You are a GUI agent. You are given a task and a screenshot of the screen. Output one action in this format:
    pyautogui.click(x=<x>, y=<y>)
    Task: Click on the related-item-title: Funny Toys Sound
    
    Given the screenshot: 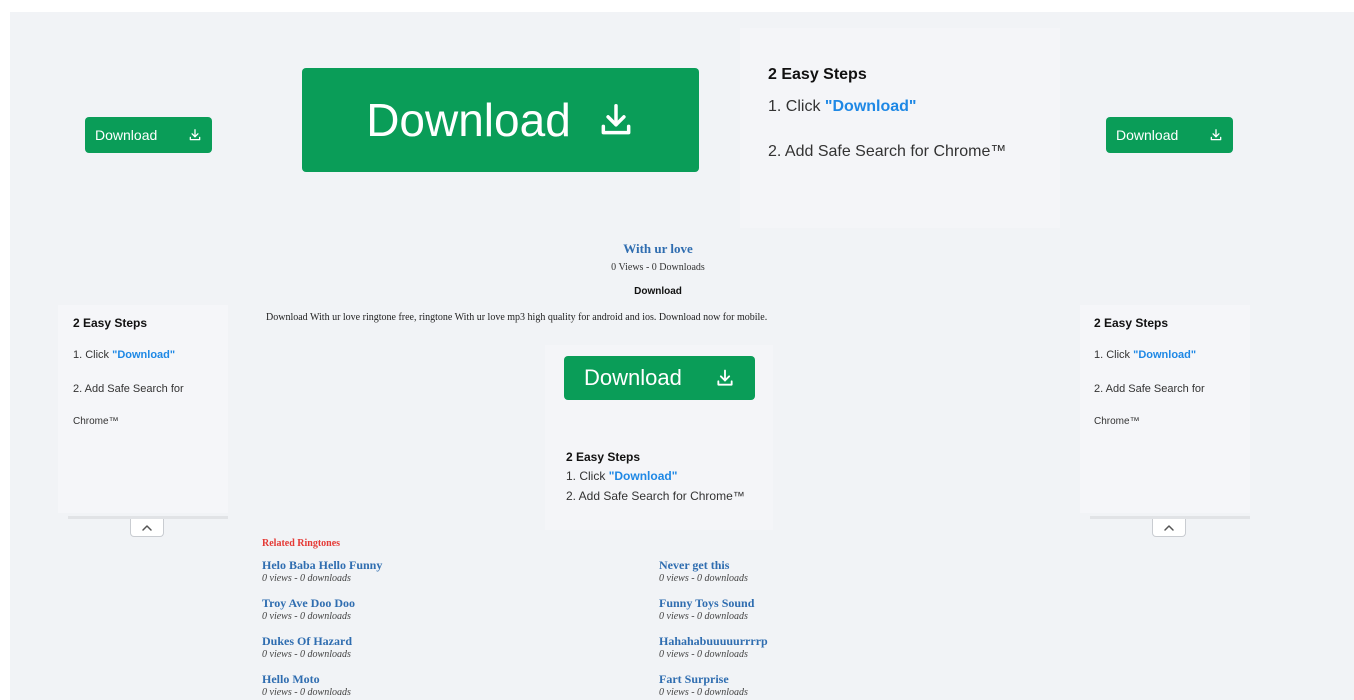 What is the action you would take?
    pyautogui.click(x=706, y=603)
    